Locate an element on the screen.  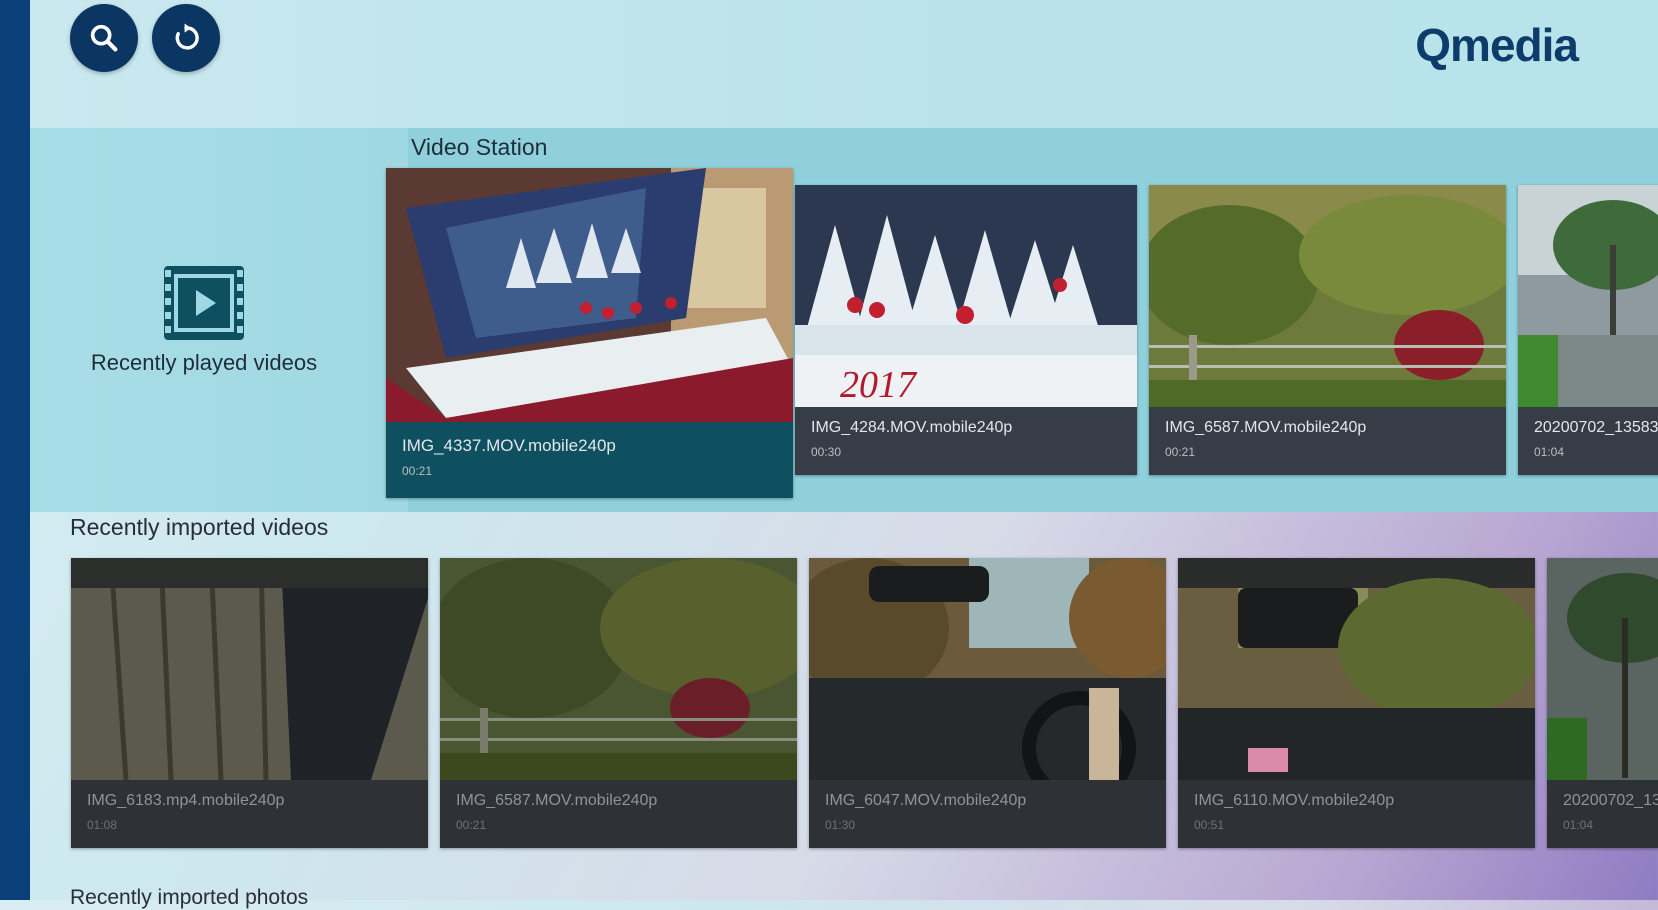
video-card: 2017 IMG_4284.MOV.mobile240p 00:30 is located at coordinates (966, 330).